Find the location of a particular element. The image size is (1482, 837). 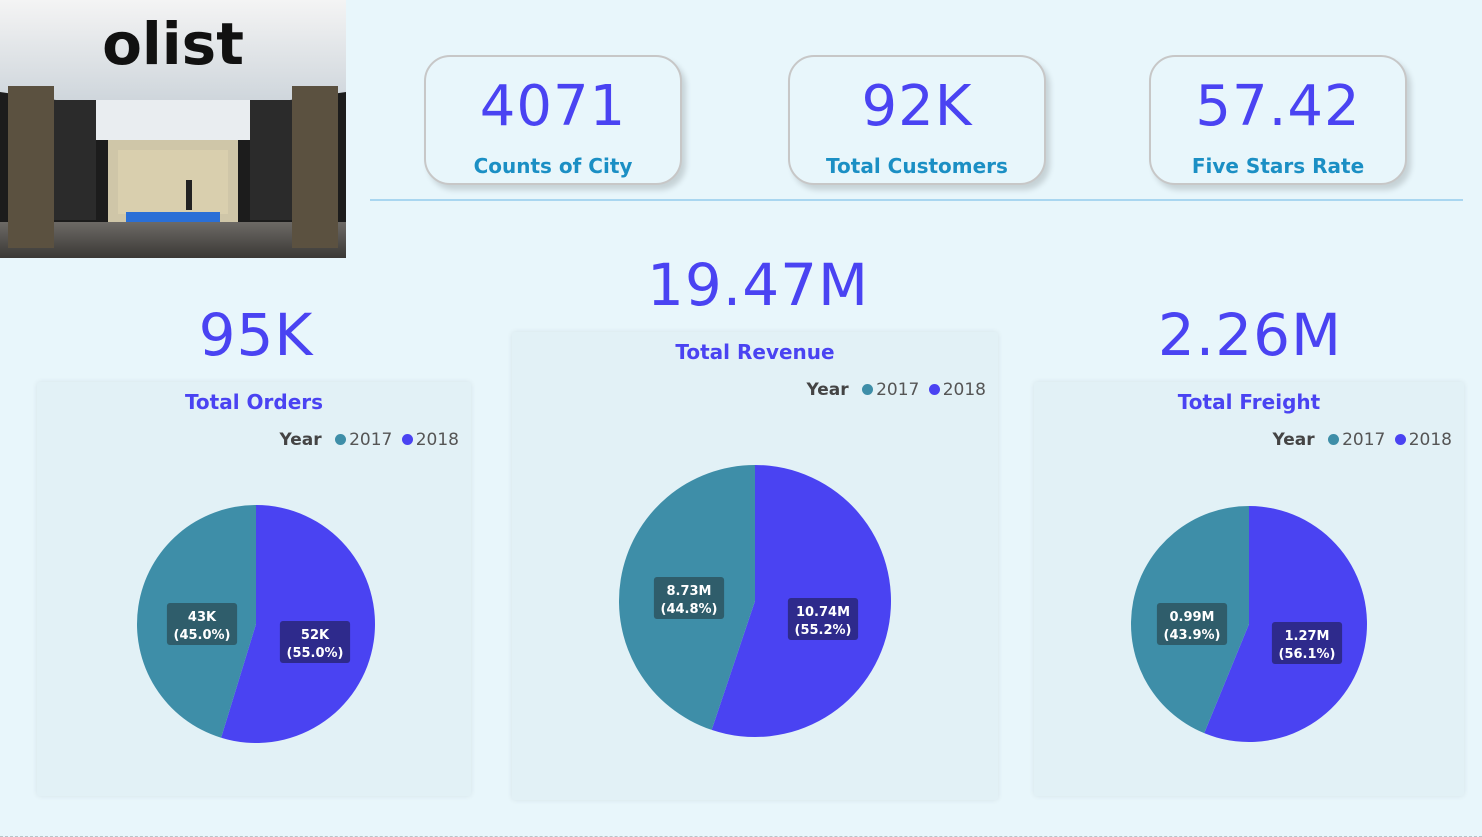

kpi-card-five-stars-rate: 57.42 Five Stars Rate is located at coordinates (1278, 120).